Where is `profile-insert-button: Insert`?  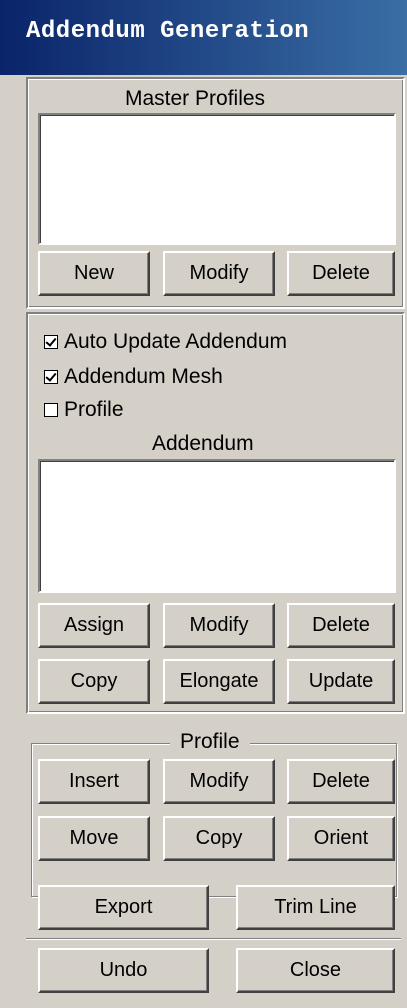
profile-insert-button: Insert is located at coordinates (94, 781).